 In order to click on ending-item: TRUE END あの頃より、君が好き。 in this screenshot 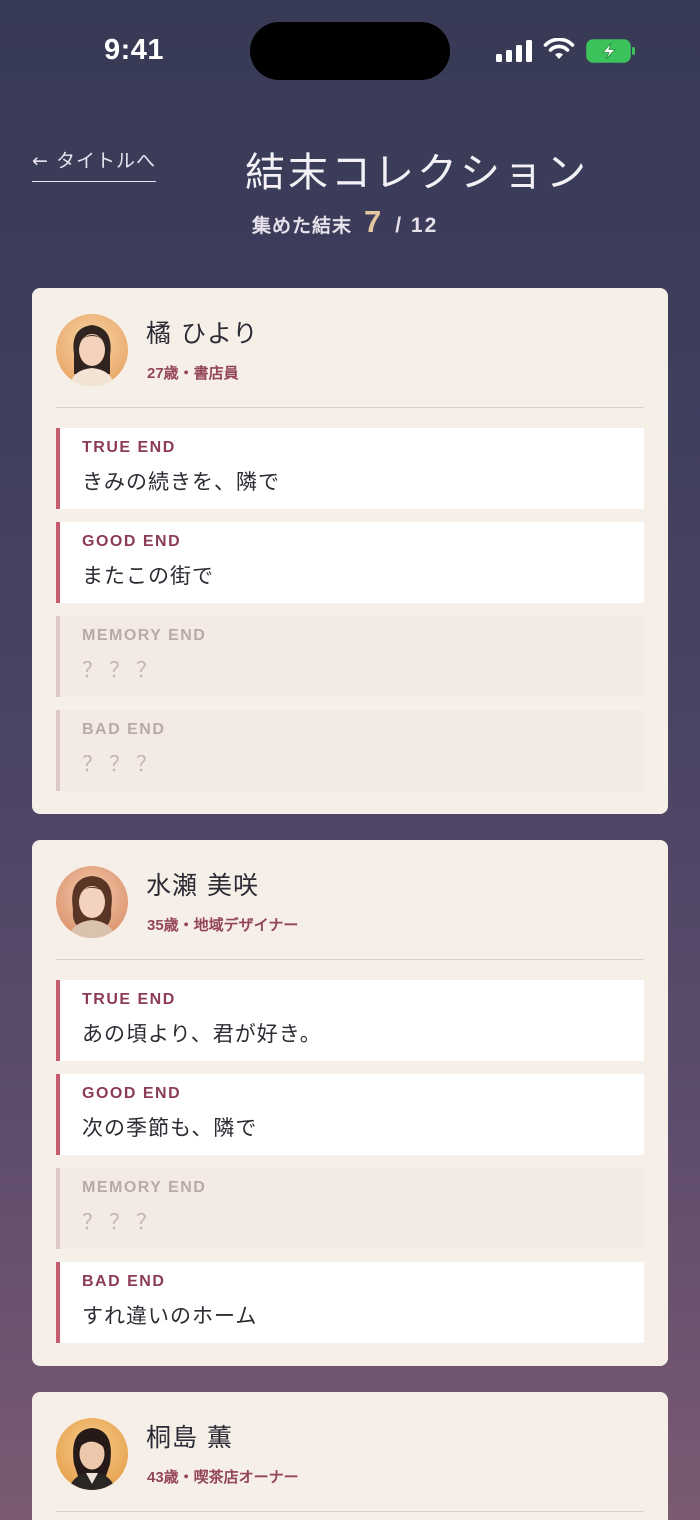, I will do `click(350, 1020)`.